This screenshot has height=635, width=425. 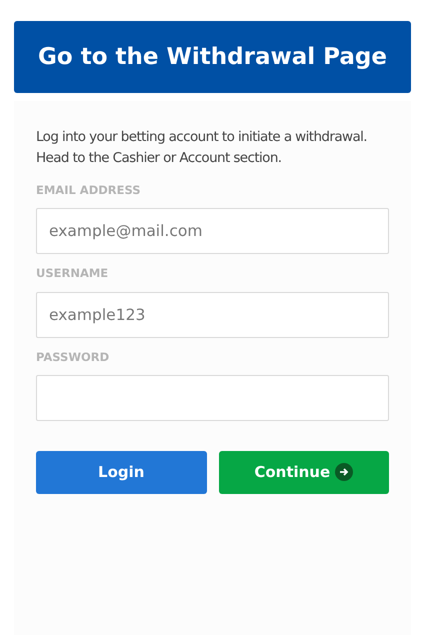 I want to click on input-field, so click(x=212, y=397).